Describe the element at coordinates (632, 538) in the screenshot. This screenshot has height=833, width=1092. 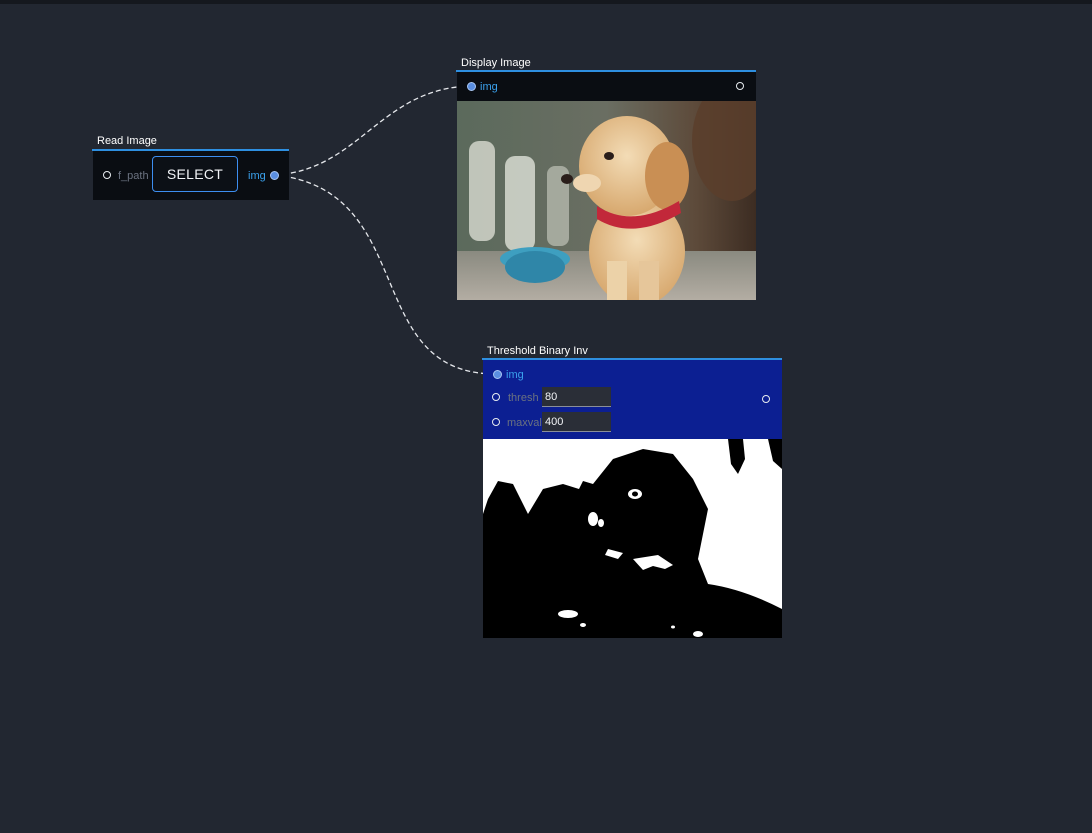
I see `threshold-image-preview` at that location.